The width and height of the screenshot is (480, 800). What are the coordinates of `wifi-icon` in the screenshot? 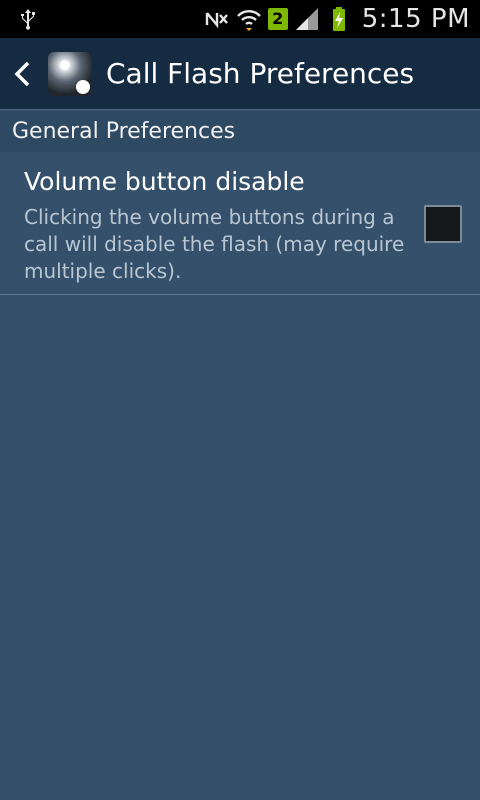 It's located at (248, 20).